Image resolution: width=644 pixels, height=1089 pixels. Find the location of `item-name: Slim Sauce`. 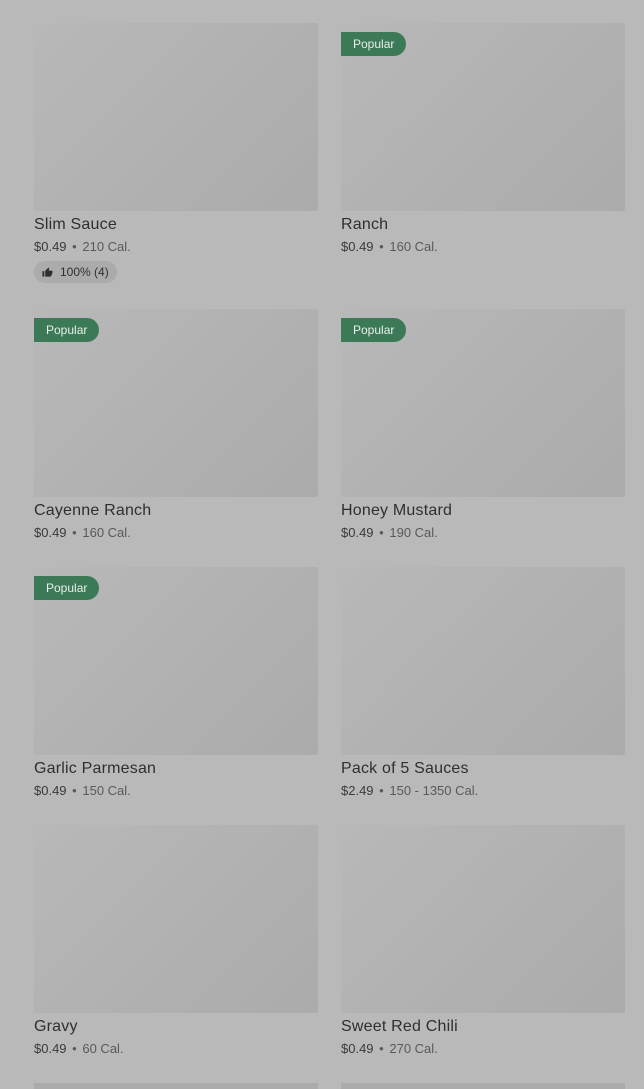

item-name: Slim Sauce is located at coordinates (75, 224).